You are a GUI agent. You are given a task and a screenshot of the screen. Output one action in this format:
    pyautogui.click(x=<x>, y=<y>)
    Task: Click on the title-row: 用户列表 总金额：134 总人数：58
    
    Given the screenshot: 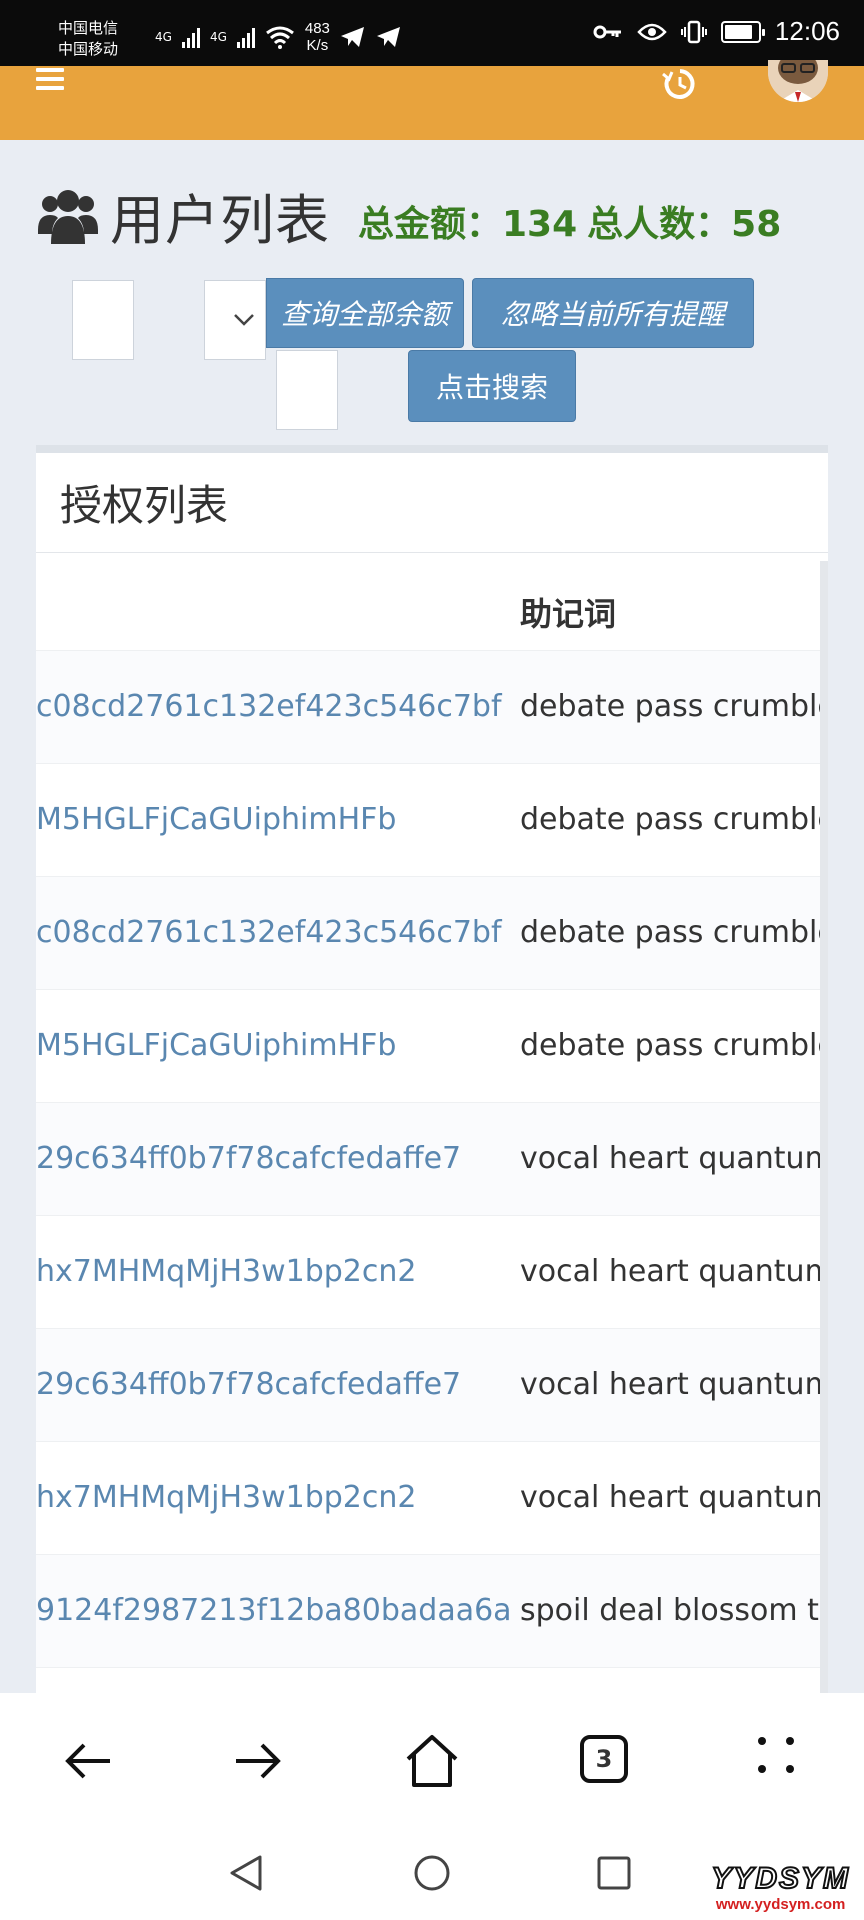 What is the action you would take?
    pyautogui.click(x=413, y=215)
    